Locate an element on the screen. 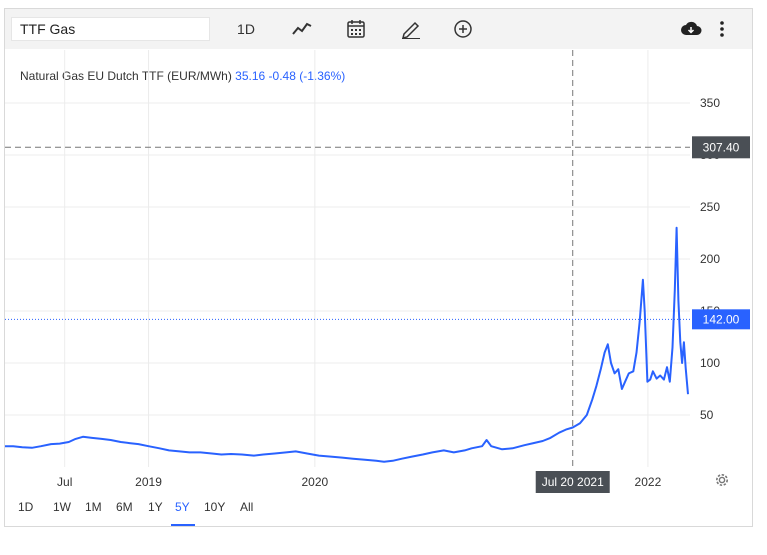 The image size is (767, 555). gear-icon is located at coordinates (722, 480).